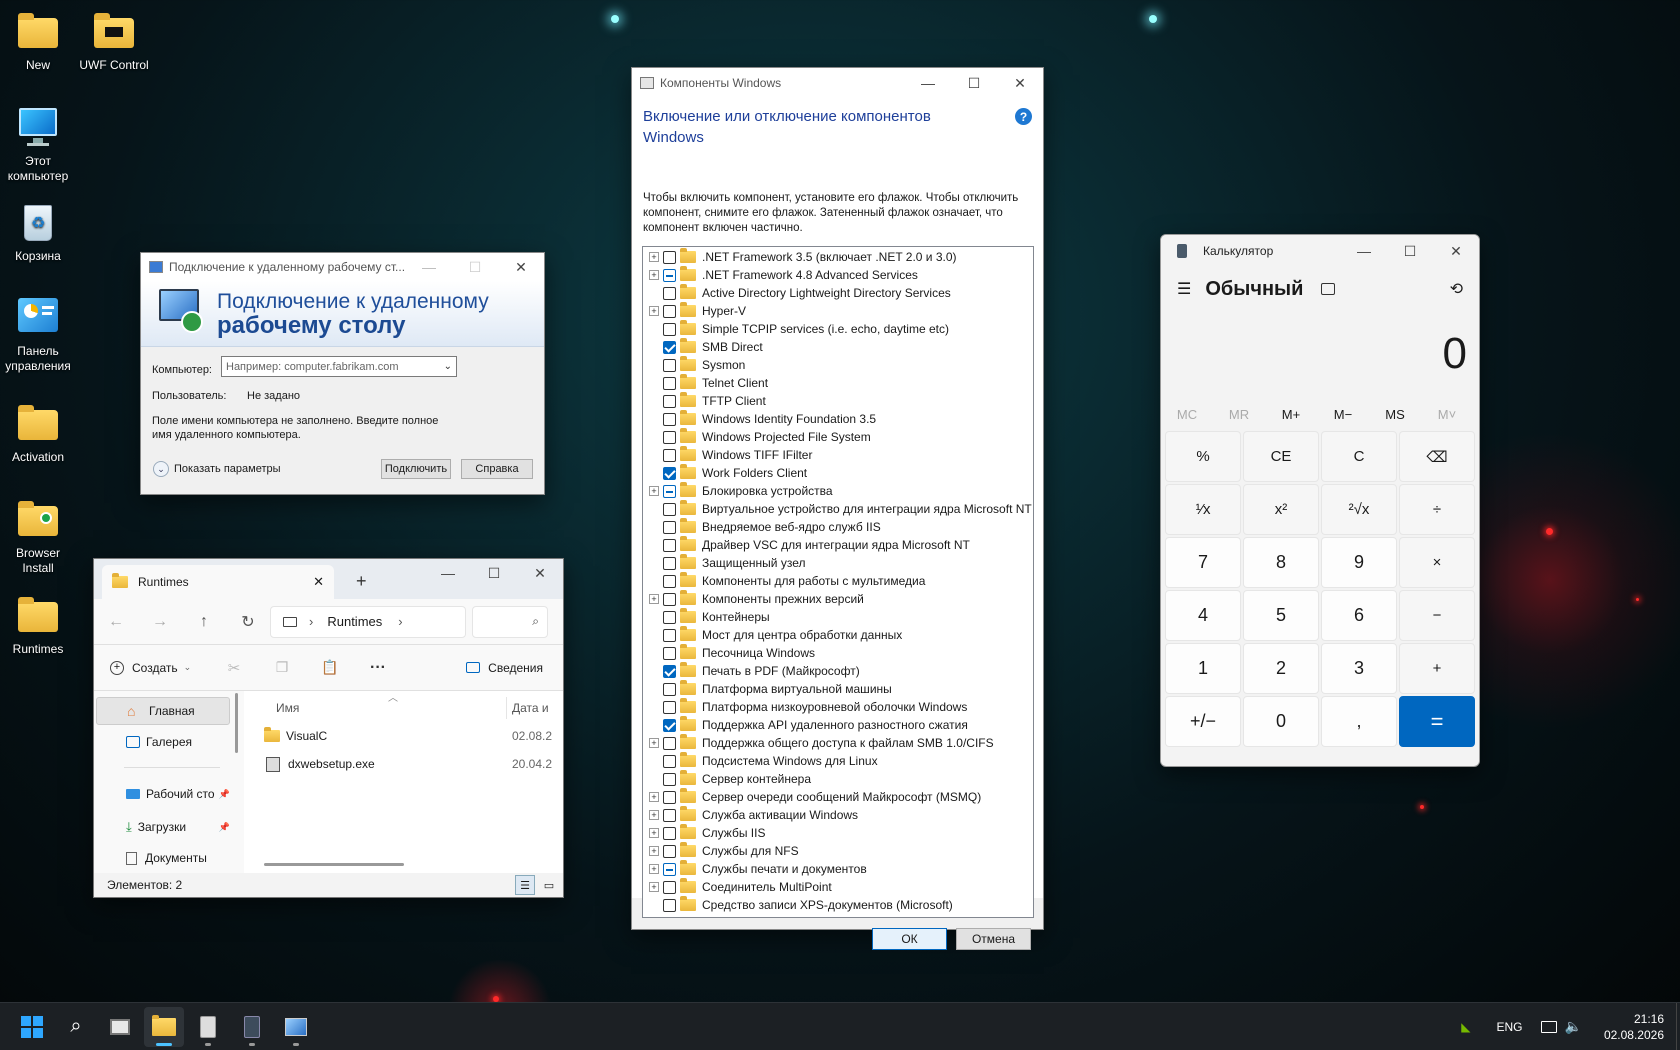 The height and width of the screenshot is (1050, 1680). Describe the element at coordinates (838, 527) in the screenshot. I see `feature-item: Внедряемое веб-ядро служб IIS` at that location.